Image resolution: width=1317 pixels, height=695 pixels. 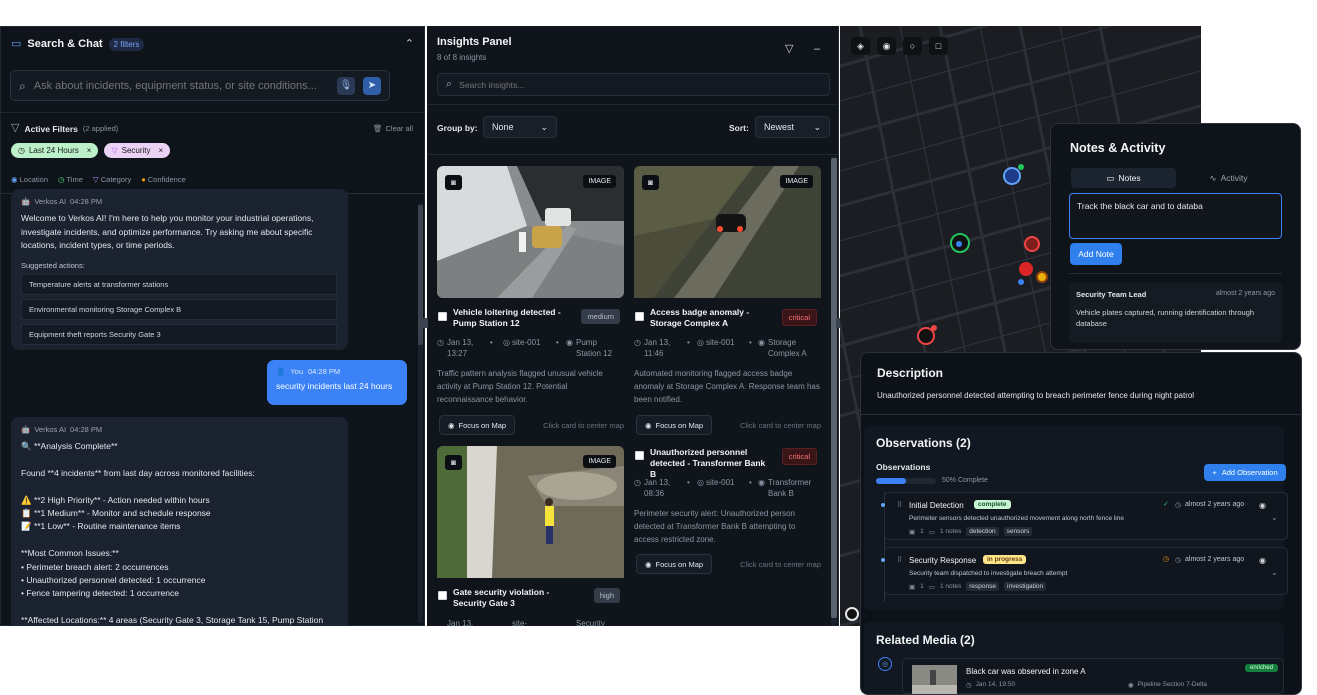 I want to click on clear-all-button: 🗑 Clear all, so click(x=393, y=128).